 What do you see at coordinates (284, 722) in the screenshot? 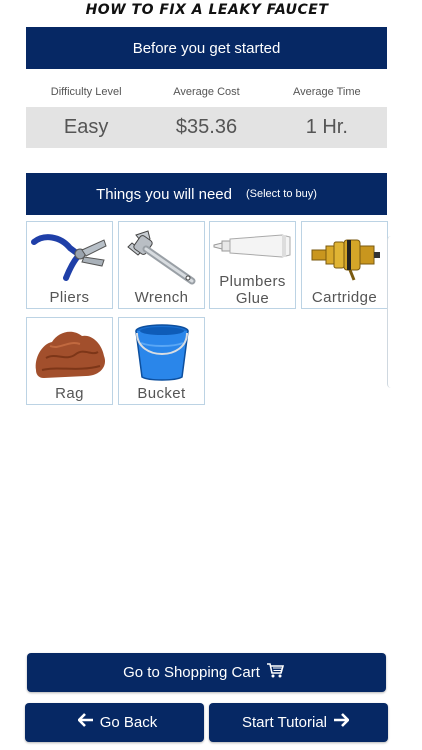
I see `start-tutorial-label: Start Tutorial` at bounding box center [284, 722].